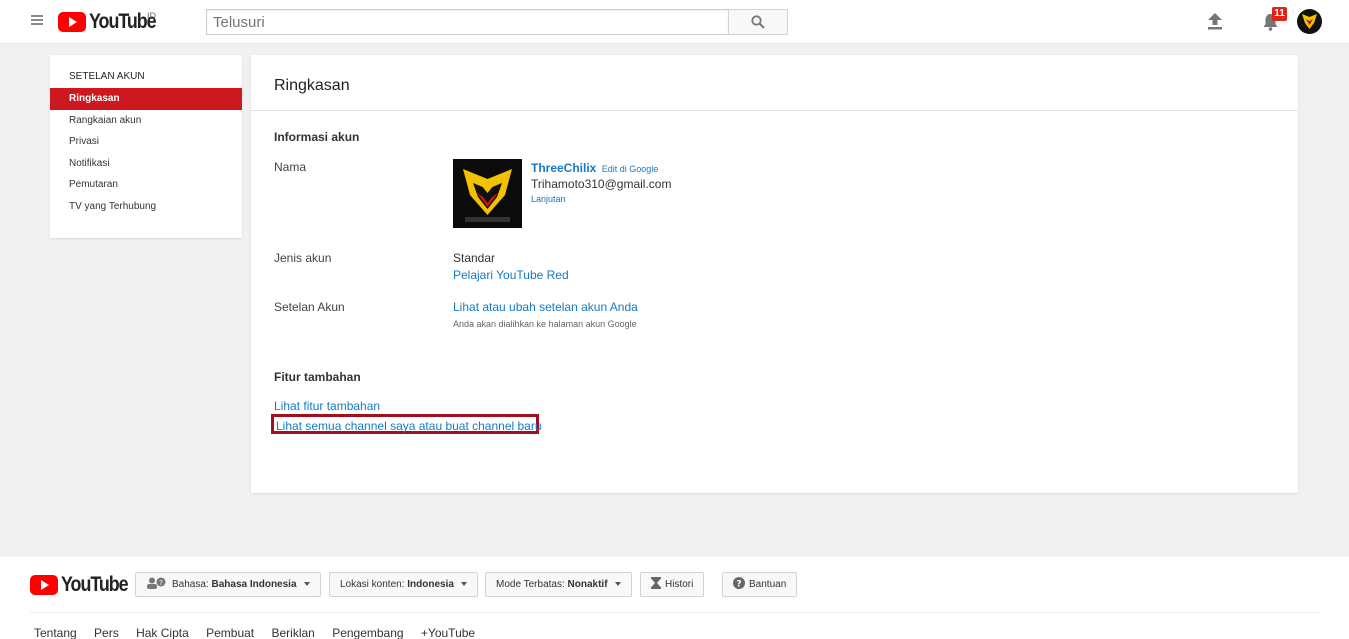 This screenshot has height=639, width=1349. I want to click on channel-thumbnail, so click(487, 193).